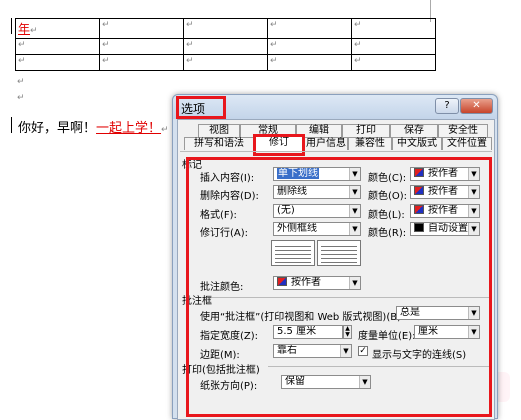  What do you see at coordinates (11, 125) in the screenshot?
I see `revision-bar` at bounding box center [11, 125].